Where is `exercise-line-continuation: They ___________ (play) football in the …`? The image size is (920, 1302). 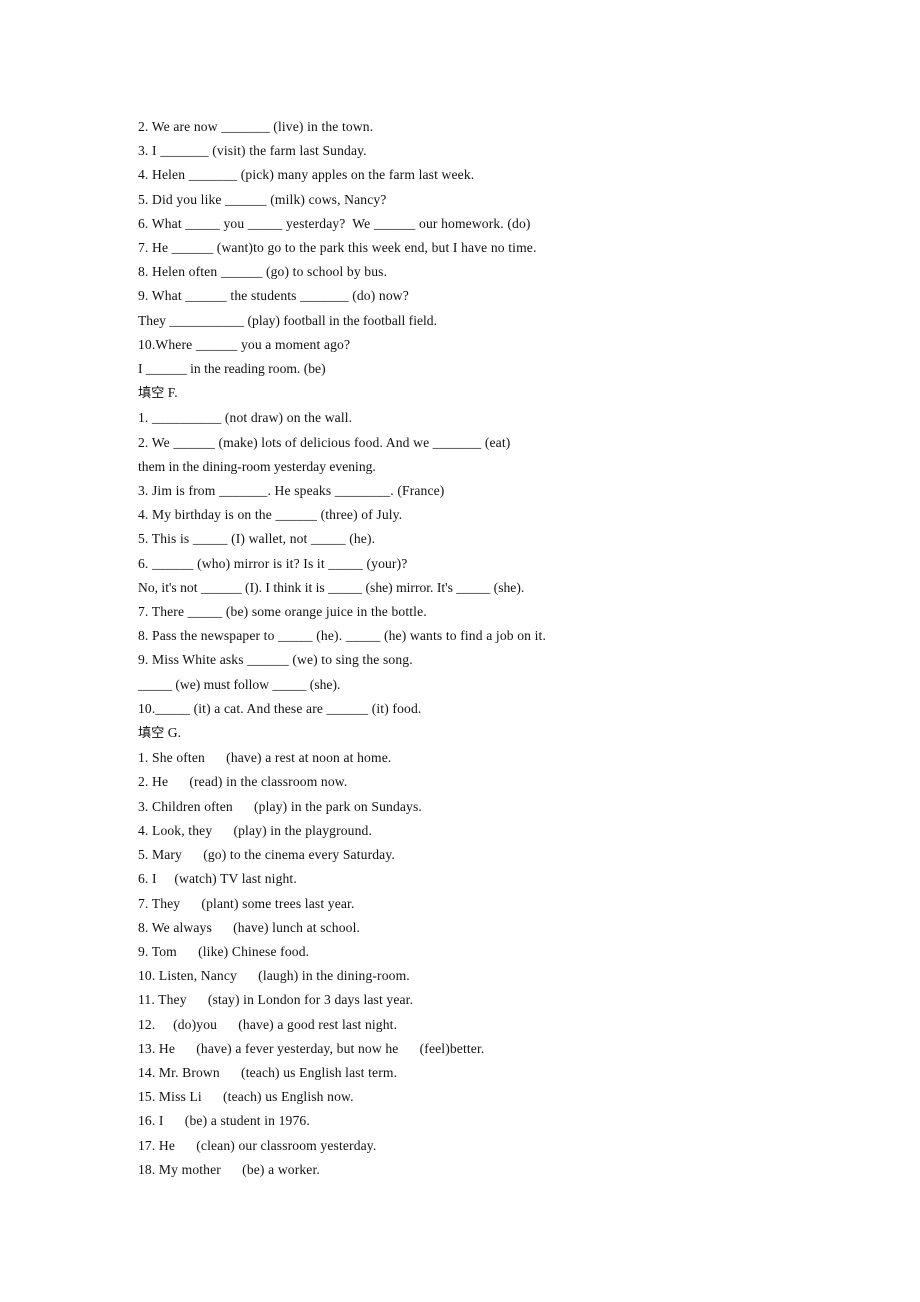
exercise-line-continuation: They ___________ (play) football in the … is located at coordinates (287, 320).